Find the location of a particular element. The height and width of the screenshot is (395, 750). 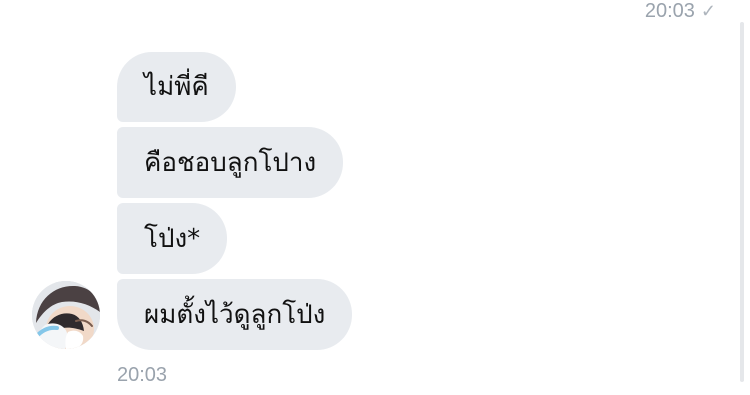

message-bubble: คือชอบลูกโปาง is located at coordinates (230, 162).